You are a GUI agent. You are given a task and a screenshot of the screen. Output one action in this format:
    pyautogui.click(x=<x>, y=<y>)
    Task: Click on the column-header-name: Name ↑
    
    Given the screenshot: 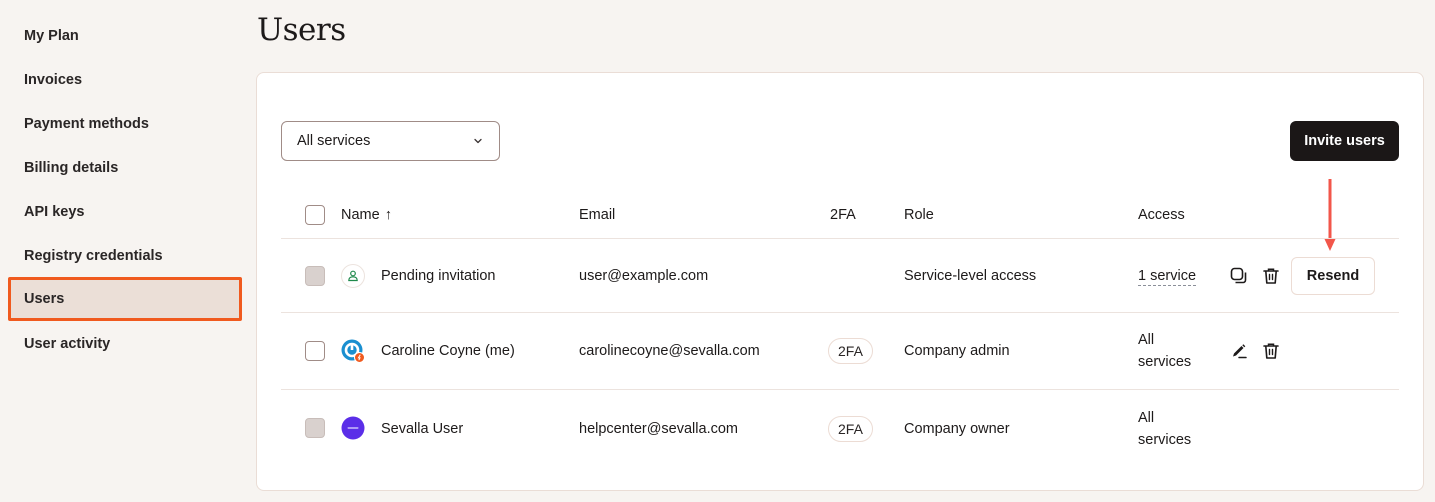 What is the action you would take?
    pyautogui.click(x=366, y=214)
    